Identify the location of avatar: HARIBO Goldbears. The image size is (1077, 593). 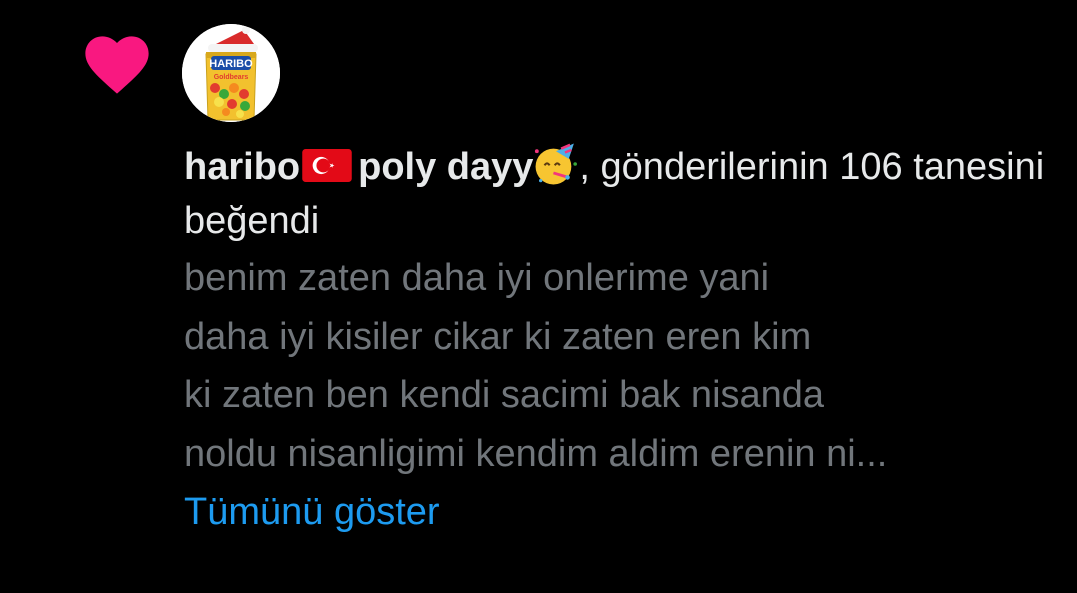
(231, 73).